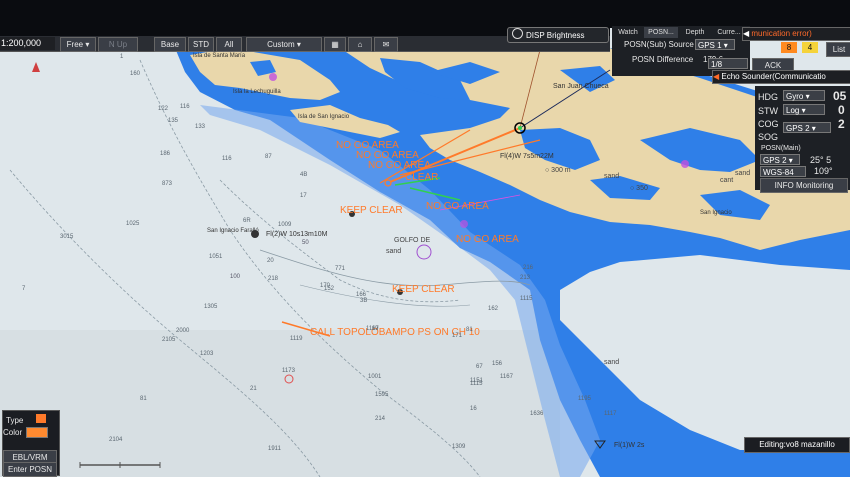 This screenshot has height=477, width=850. Describe the element at coordinates (581, 86) in the screenshot. I see `place-label: San Juan Chueca` at that location.